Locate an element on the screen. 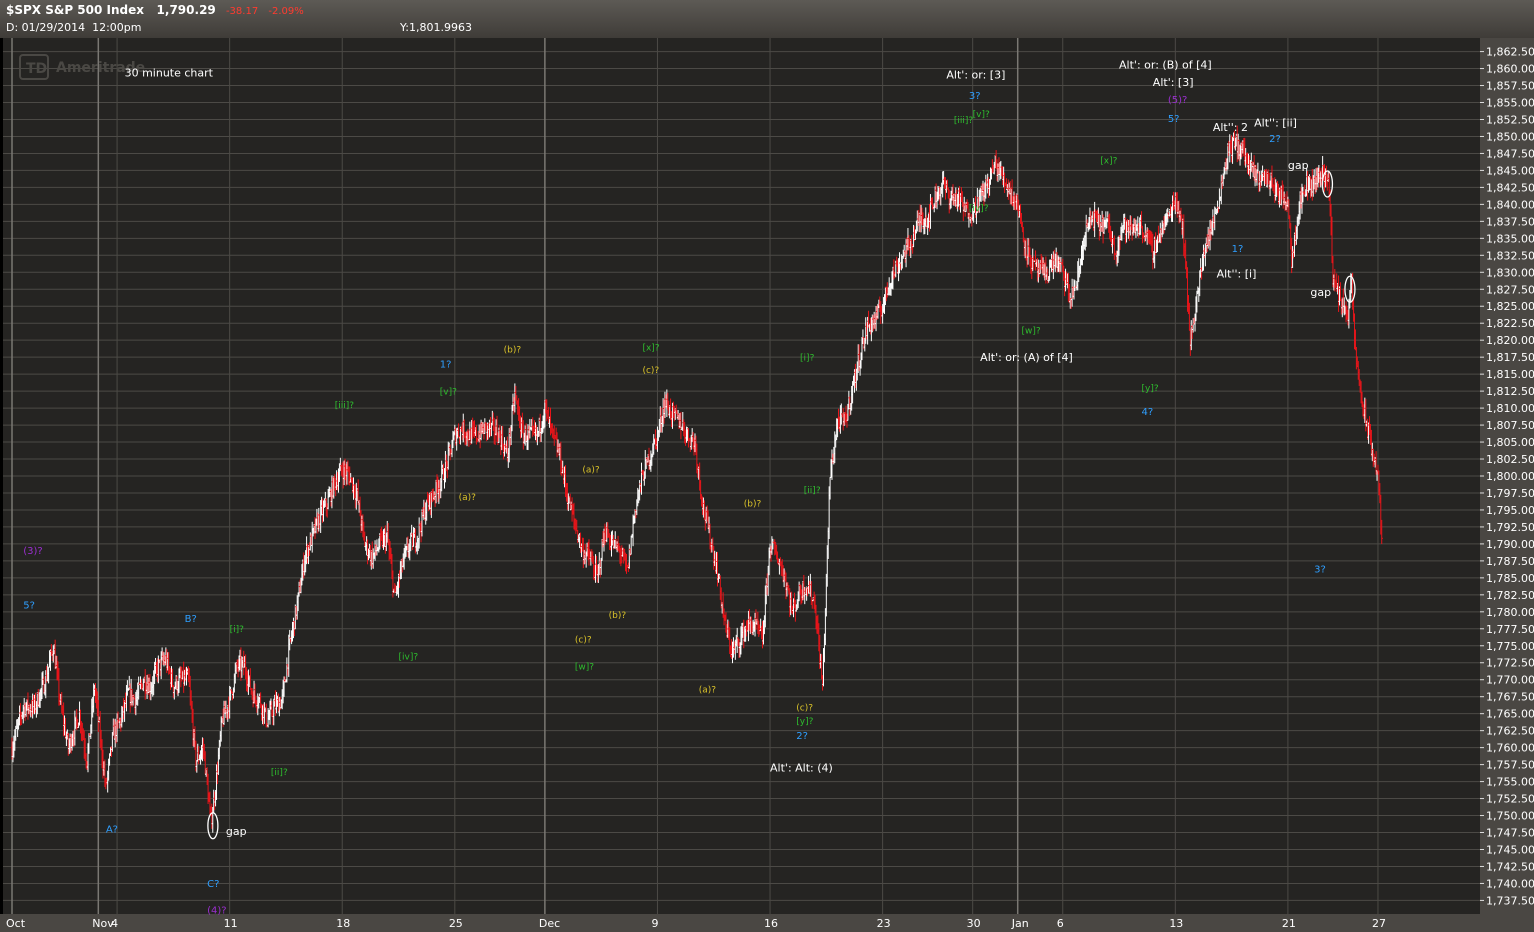 Image resolution: width=1534 pixels, height=932 pixels. svg-text: TD is located at coordinates (36, 69).